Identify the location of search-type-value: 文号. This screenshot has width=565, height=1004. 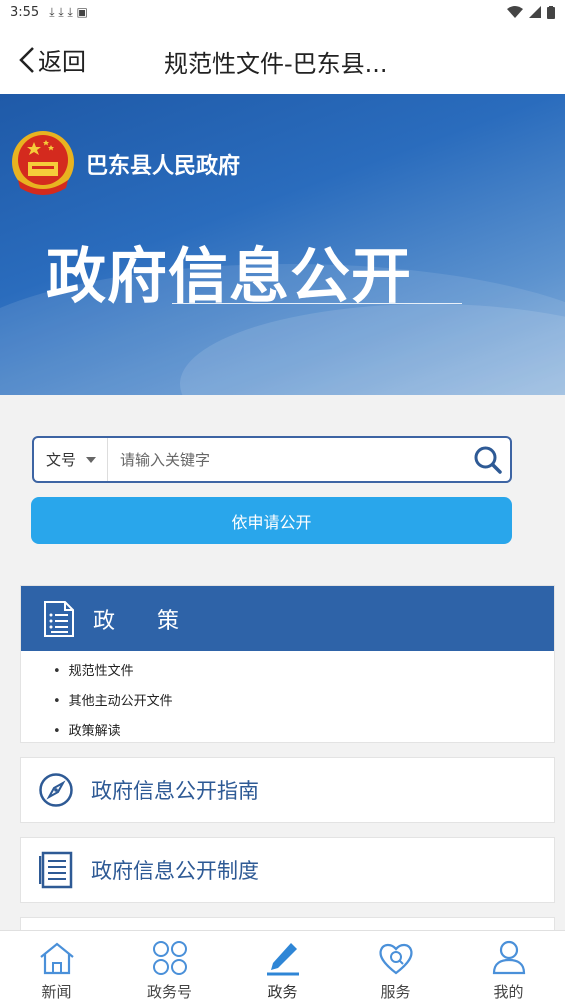
(61, 460).